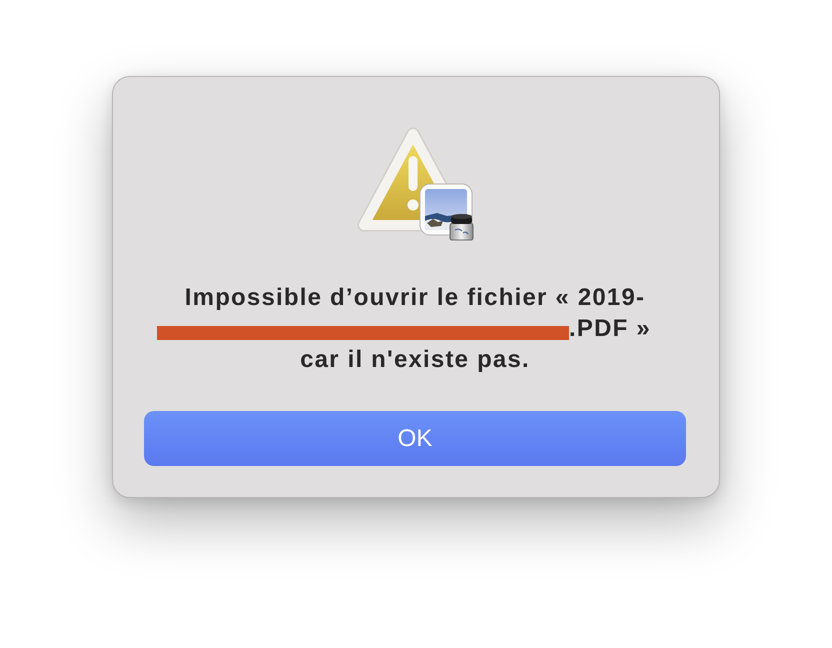 The width and height of the screenshot is (832, 648). Describe the element at coordinates (415, 438) in the screenshot. I see `ok-button: OK` at that location.